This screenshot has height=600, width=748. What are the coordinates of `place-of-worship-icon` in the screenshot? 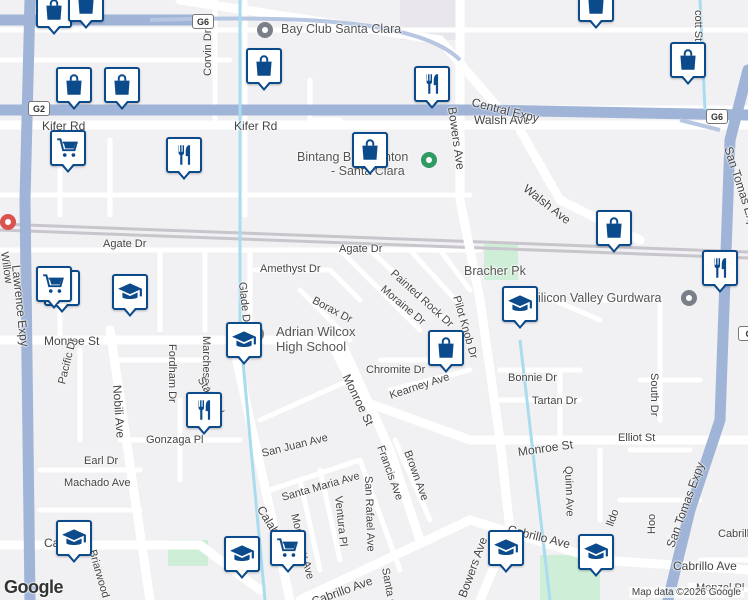 It's located at (689, 298).